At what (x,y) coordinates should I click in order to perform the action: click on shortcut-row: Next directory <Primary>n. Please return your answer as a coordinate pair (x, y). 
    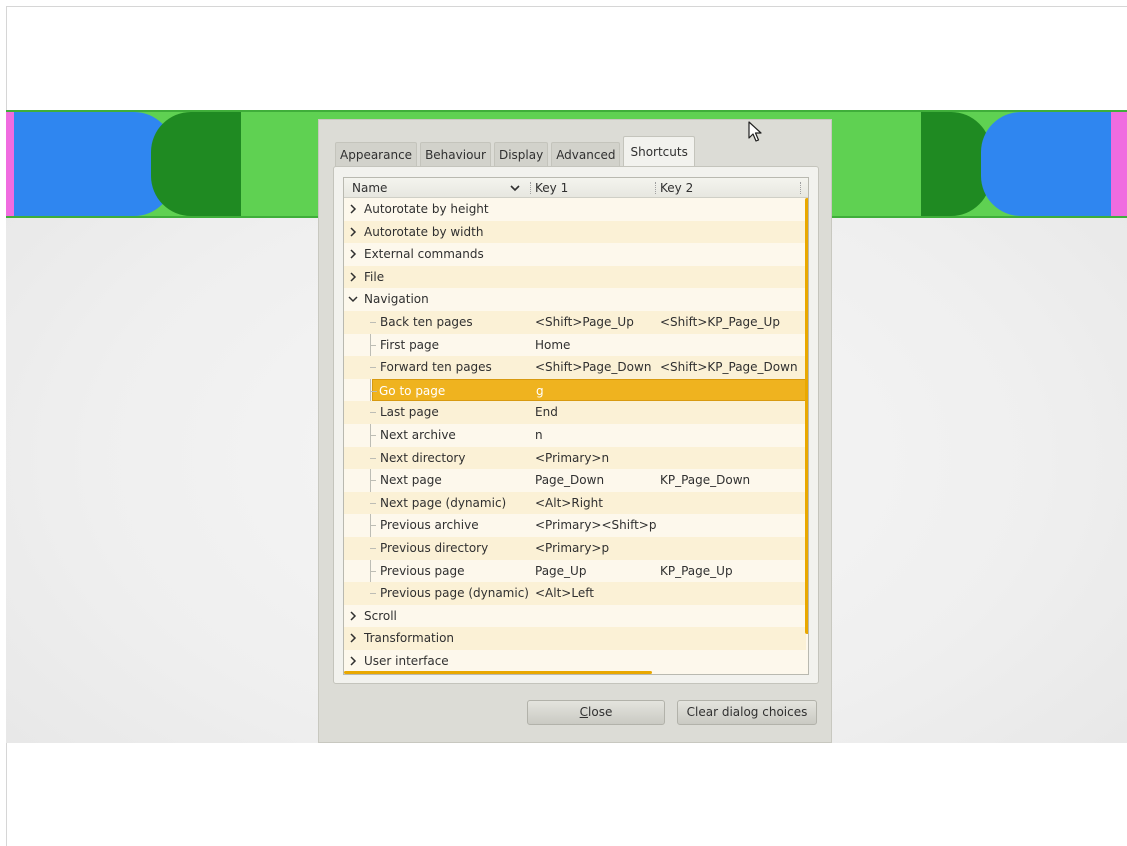
    Looking at the image, I should click on (575, 458).